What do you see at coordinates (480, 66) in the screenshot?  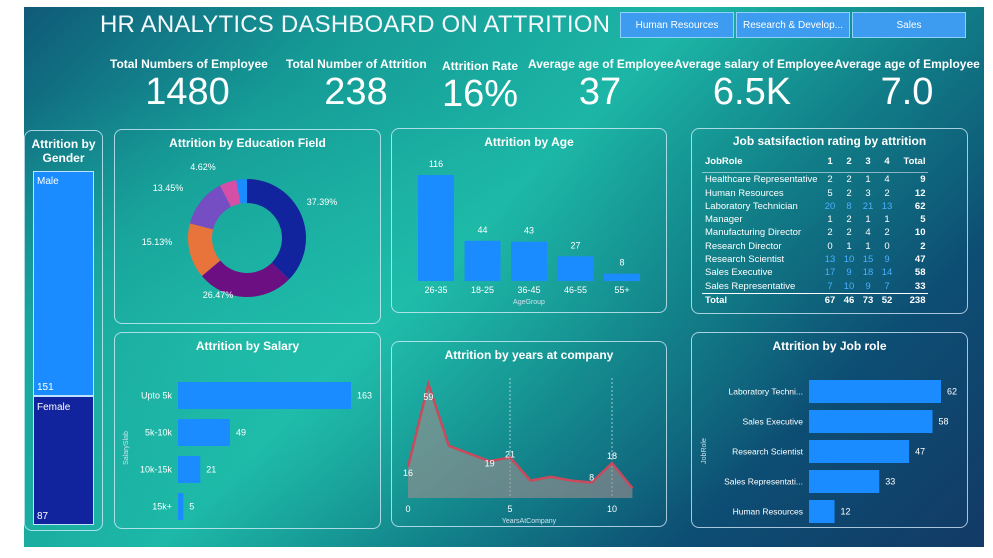 I see `kpi-label: Attrition Rate` at bounding box center [480, 66].